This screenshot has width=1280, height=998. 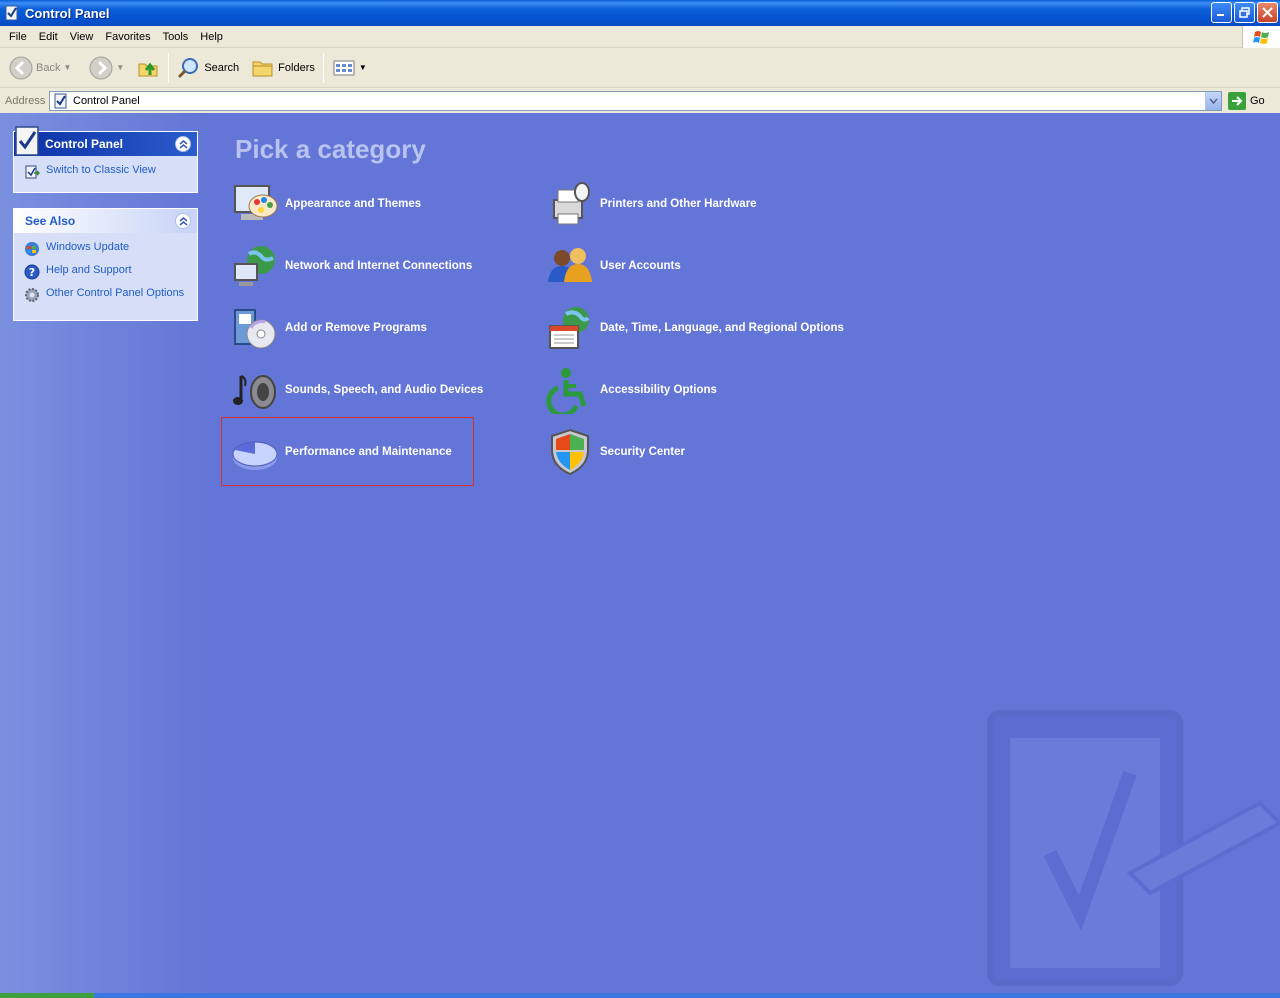 What do you see at coordinates (115, 293) in the screenshot?
I see `other-options-label: Other Control Panel Options` at bounding box center [115, 293].